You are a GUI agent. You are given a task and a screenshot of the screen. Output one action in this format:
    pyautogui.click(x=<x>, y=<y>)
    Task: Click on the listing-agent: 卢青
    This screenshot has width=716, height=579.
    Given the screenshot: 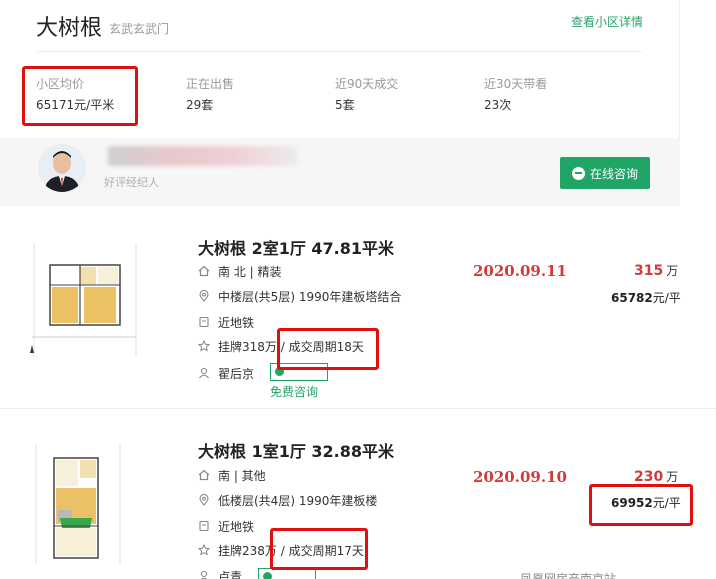 What is the action you would take?
    pyautogui.click(x=220, y=573)
    